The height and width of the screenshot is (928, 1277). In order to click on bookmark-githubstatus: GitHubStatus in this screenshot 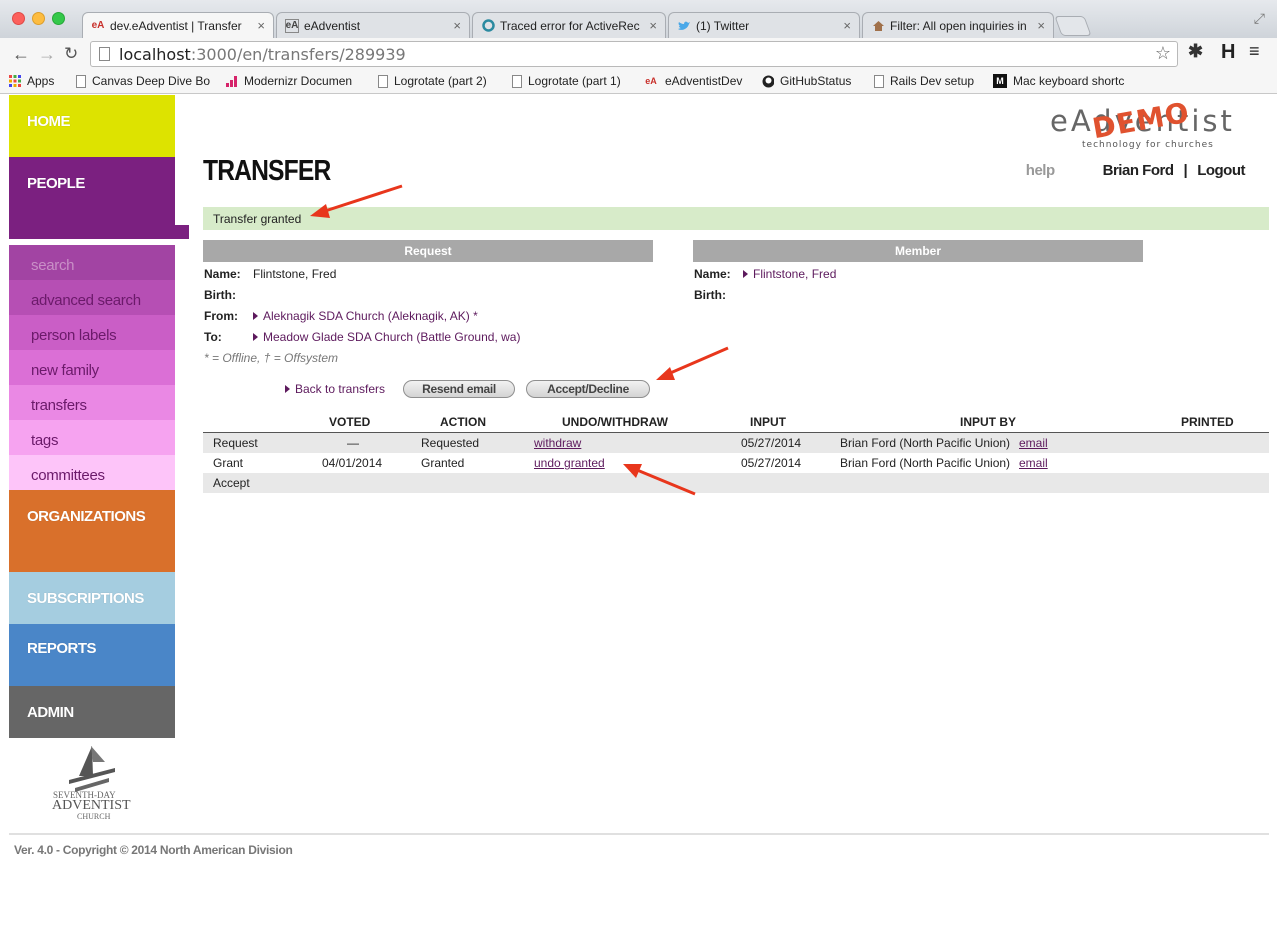, I will do `click(806, 81)`.